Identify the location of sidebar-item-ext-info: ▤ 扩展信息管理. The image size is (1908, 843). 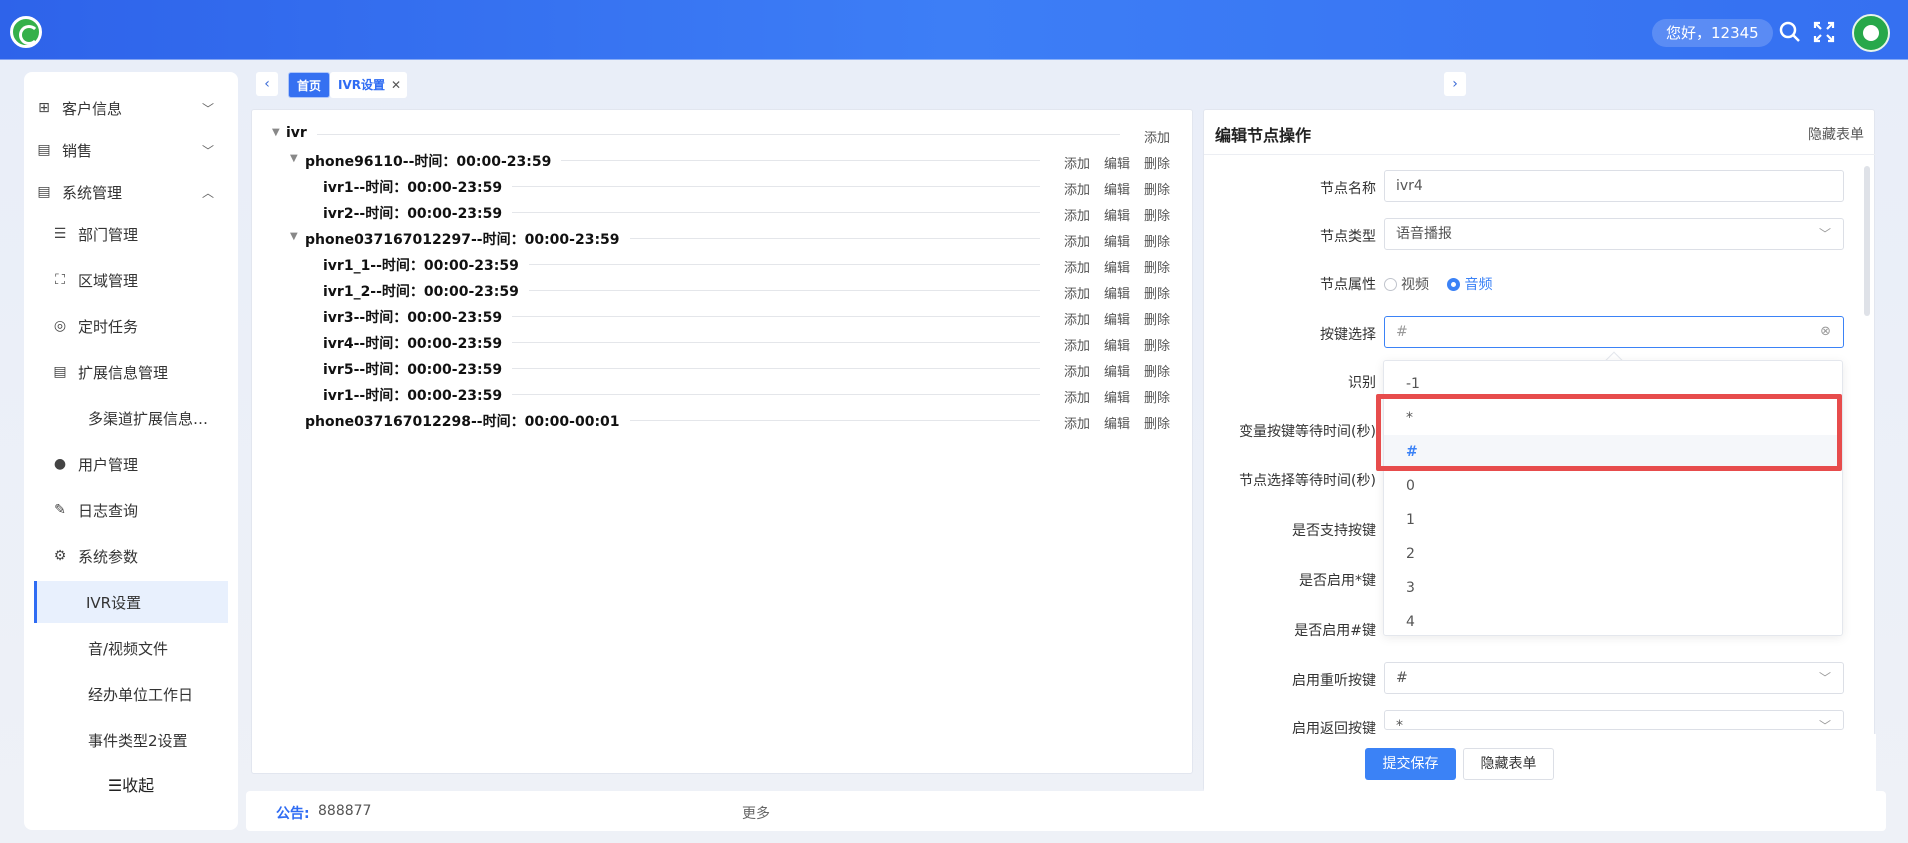
(139, 372).